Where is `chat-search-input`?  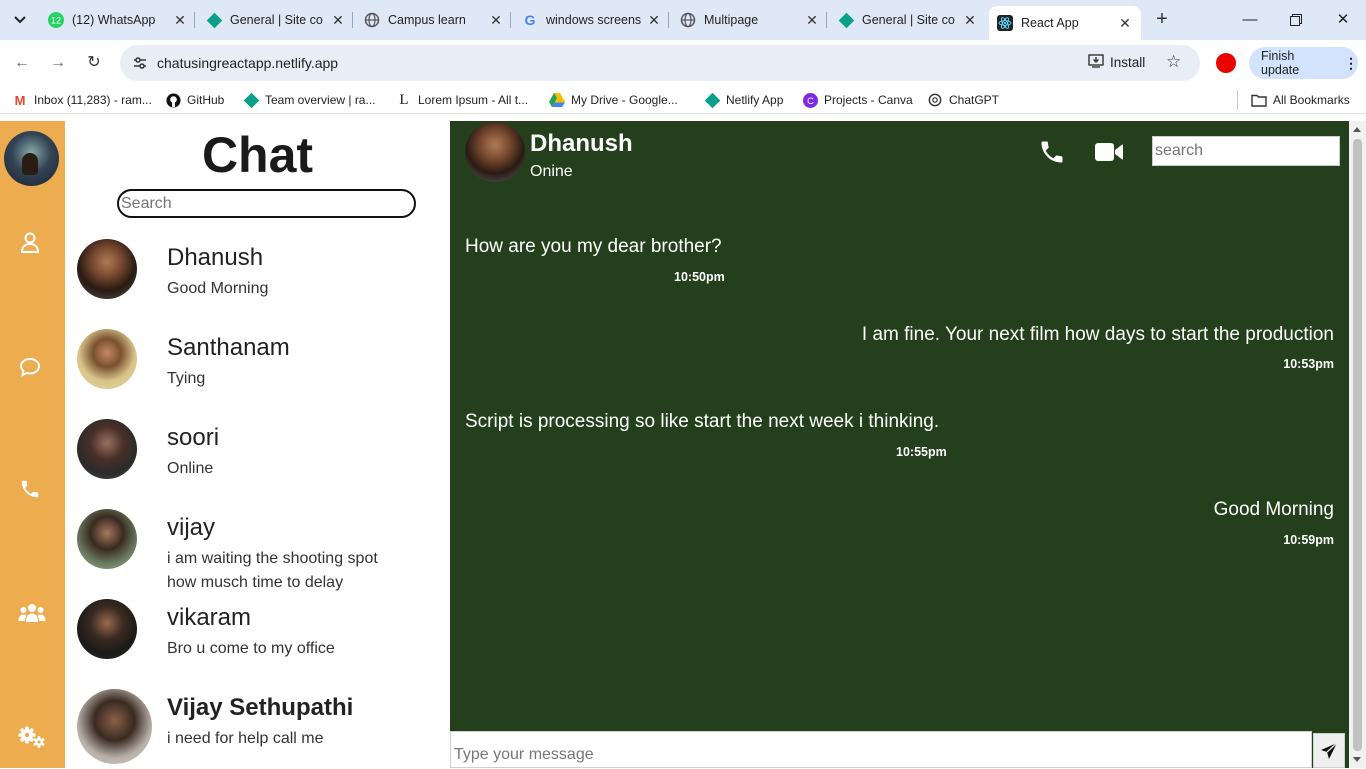
chat-search-input is located at coordinates (1246, 151).